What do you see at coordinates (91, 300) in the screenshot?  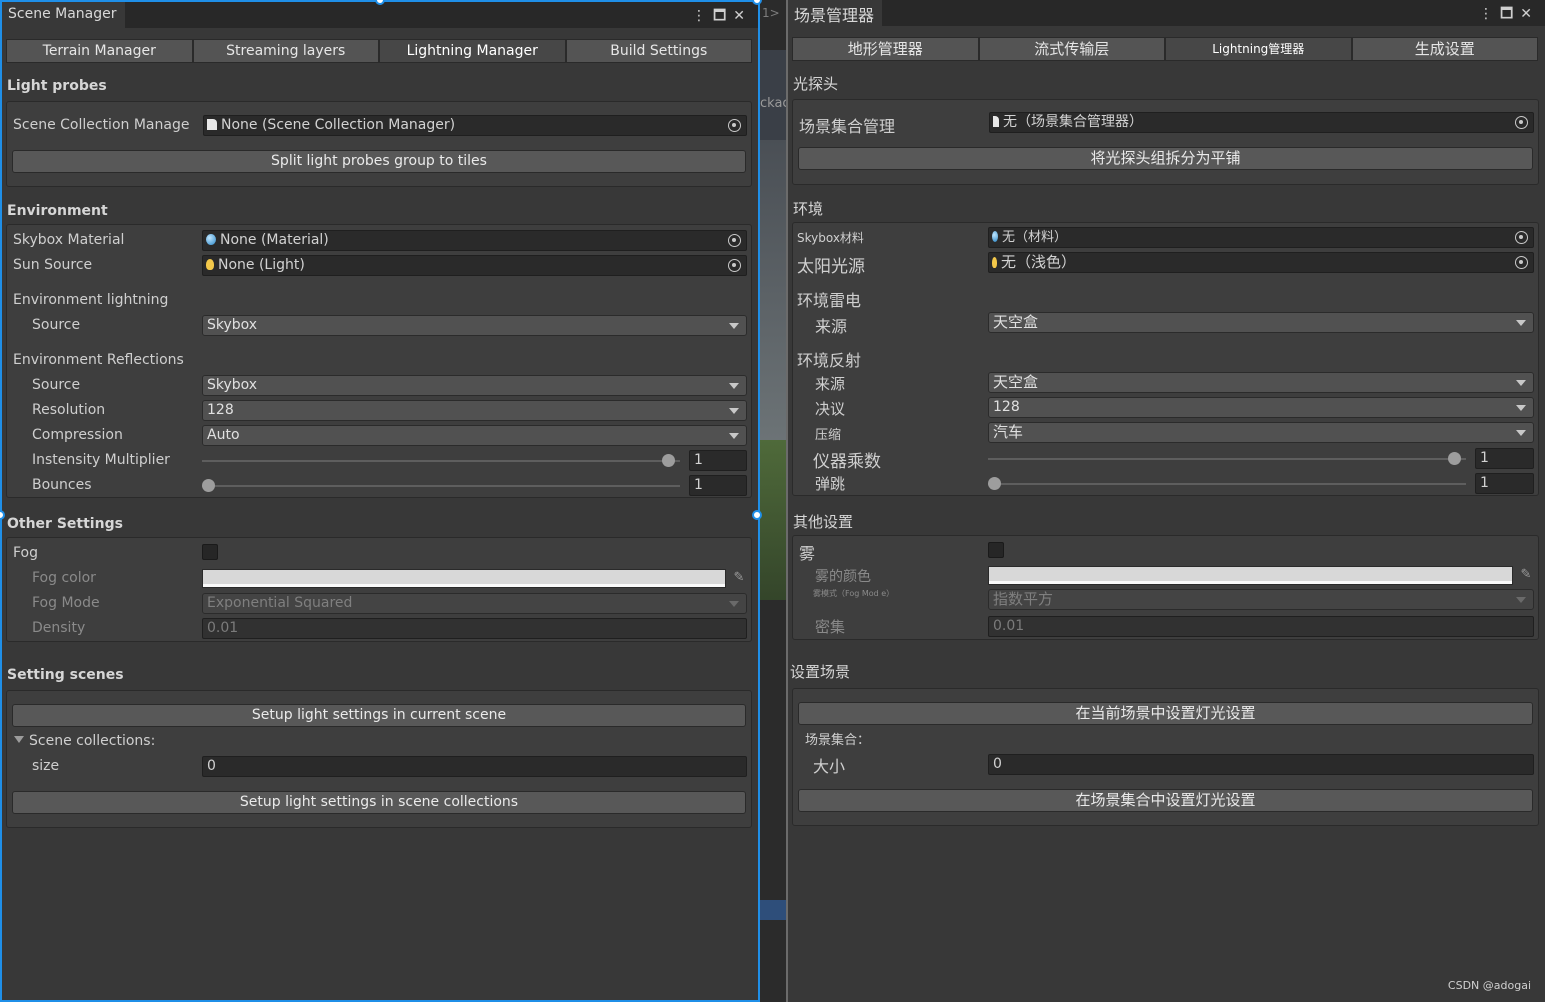 I see `environment-lighting-header: Environment lightning` at bounding box center [91, 300].